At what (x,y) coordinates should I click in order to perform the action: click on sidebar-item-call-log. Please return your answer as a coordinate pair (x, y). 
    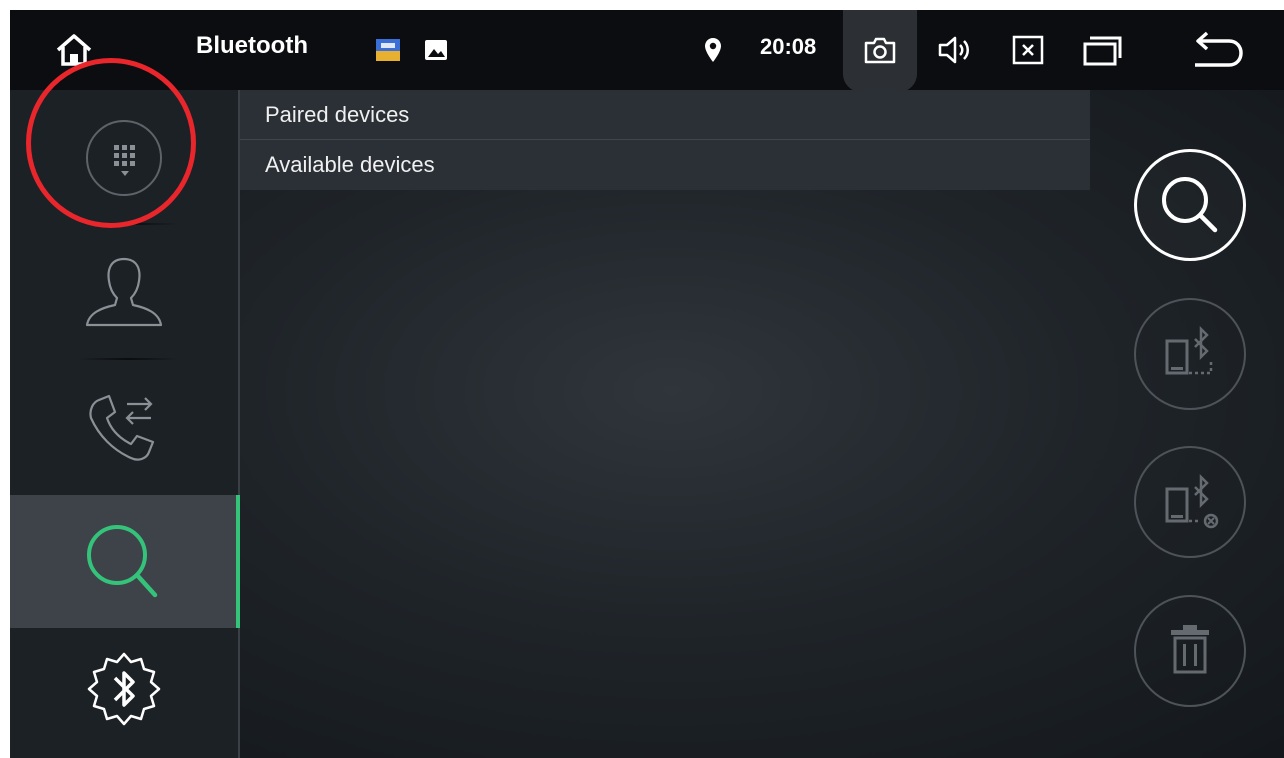
    Looking at the image, I should click on (124, 427).